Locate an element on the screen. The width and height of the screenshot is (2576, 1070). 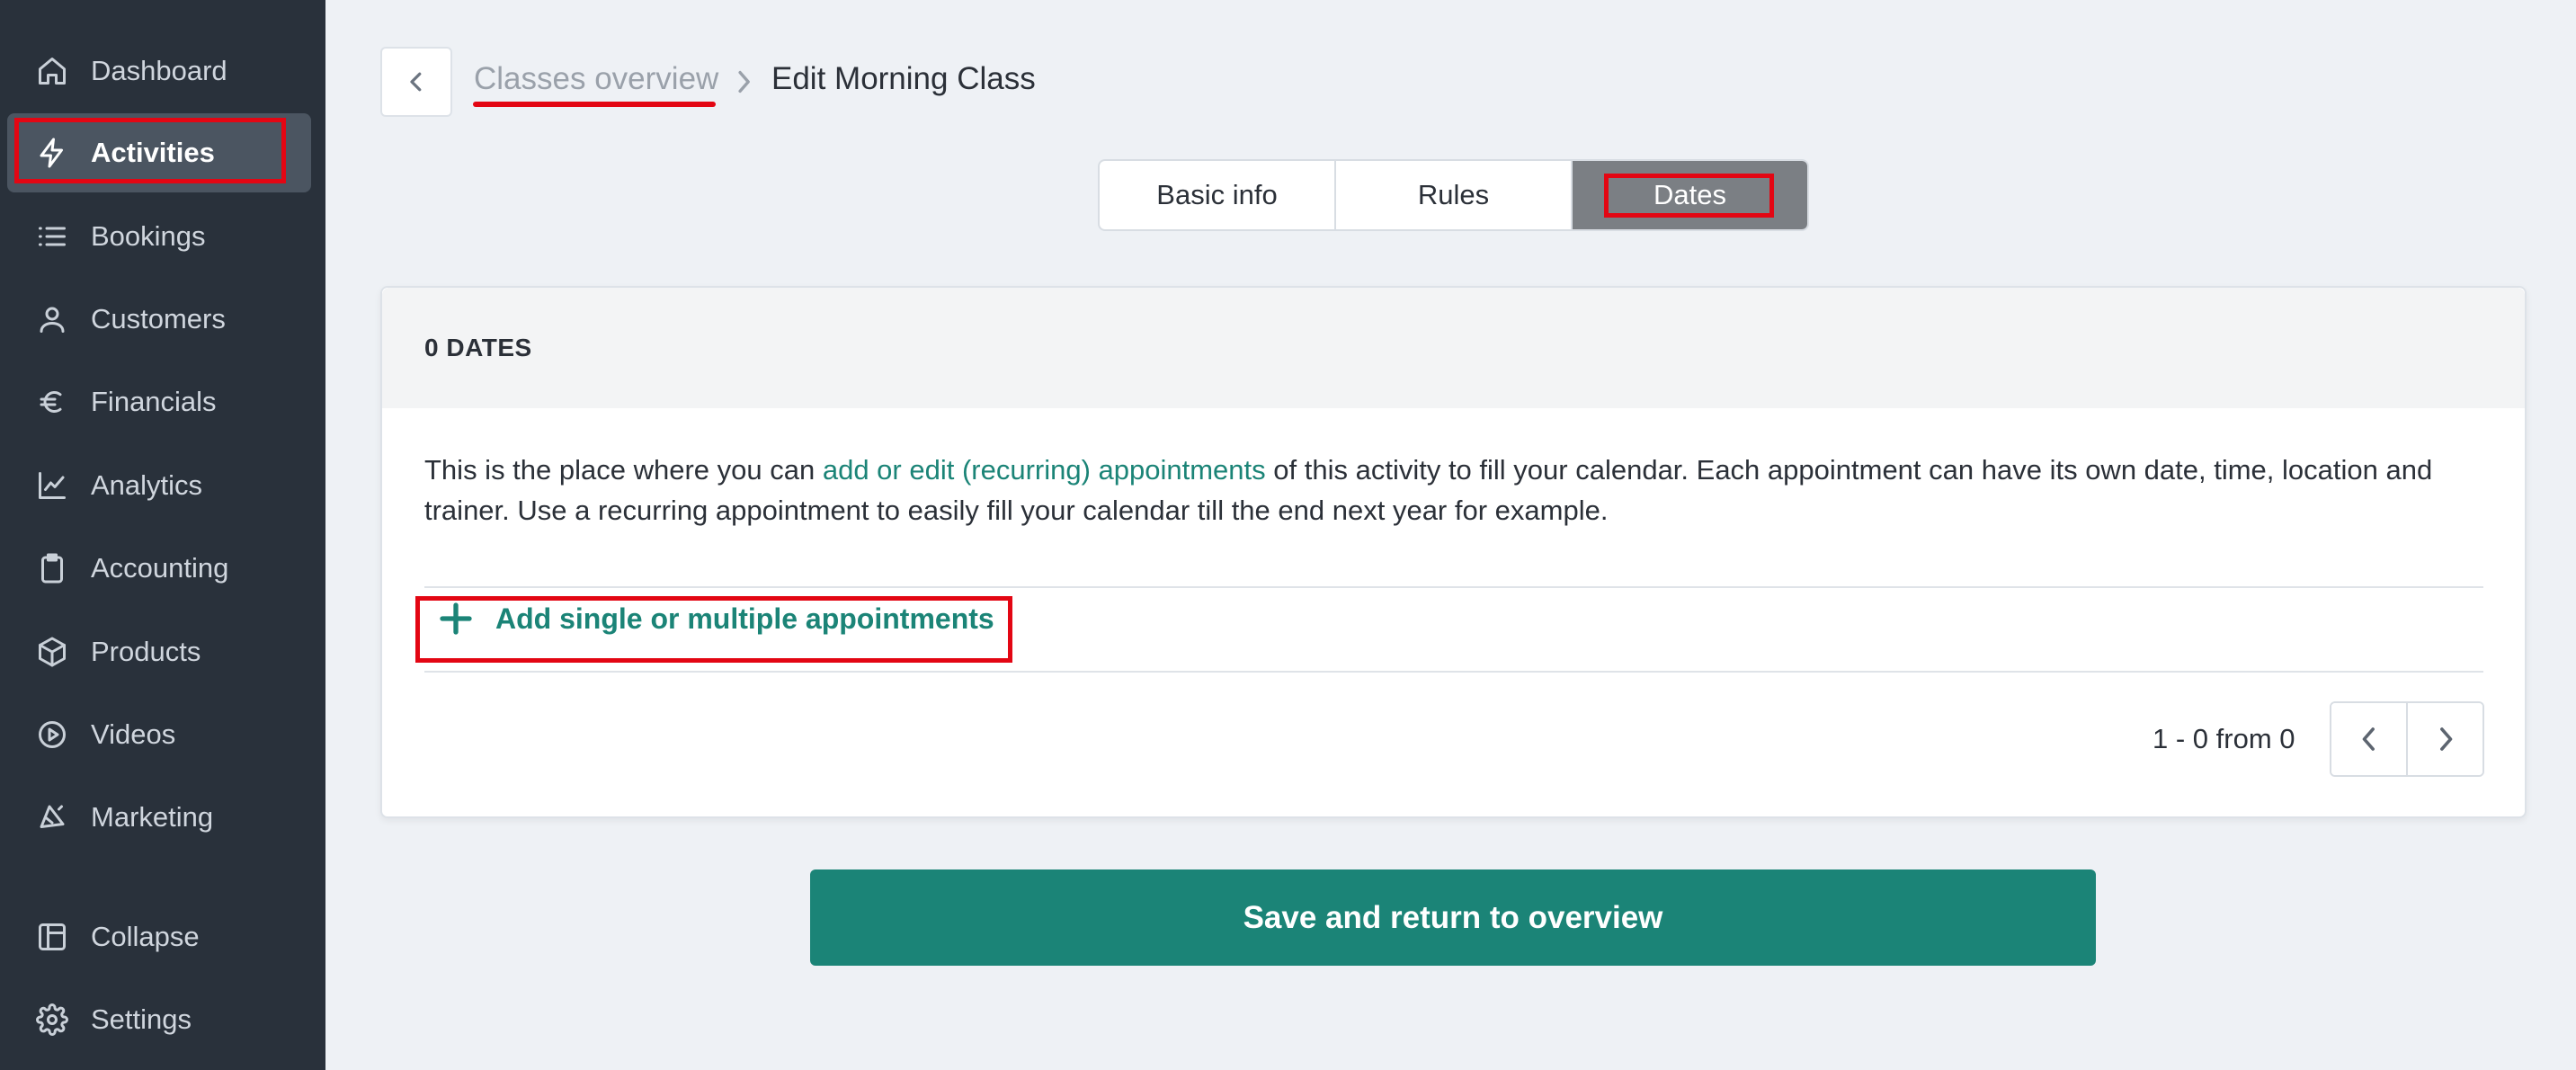
sidebar-item-customers: Customers is located at coordinates (159, 319).